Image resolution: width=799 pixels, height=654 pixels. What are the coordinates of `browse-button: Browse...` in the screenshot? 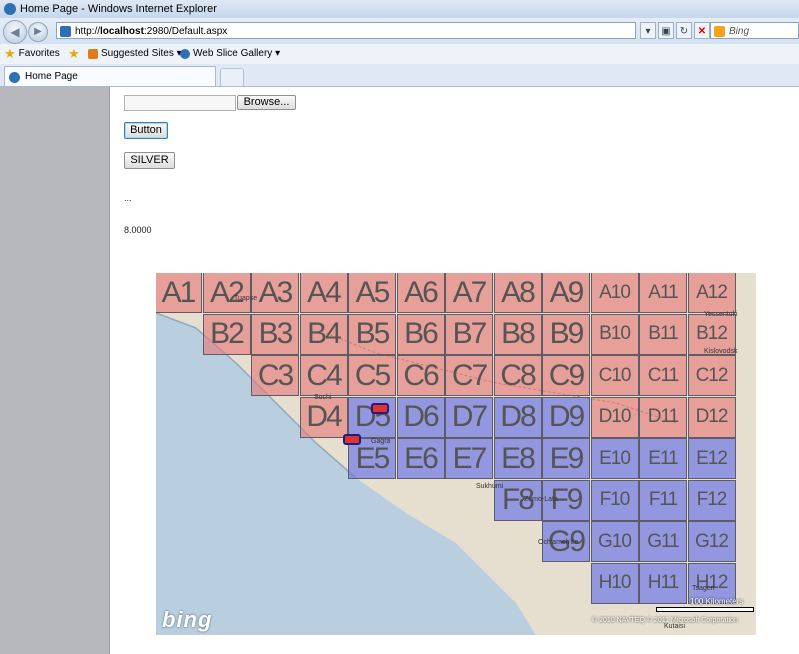 It's located at (266, 102).